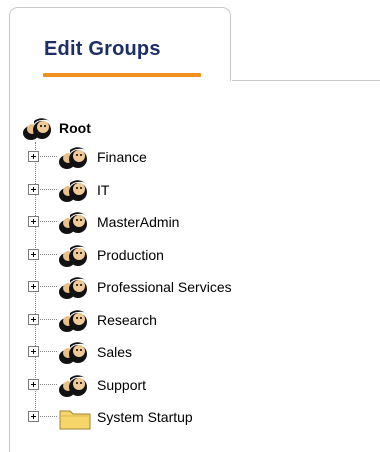  Describe the element at coordinates (198, 320) in the screenshot. I see `tree-node: Research` at that location.